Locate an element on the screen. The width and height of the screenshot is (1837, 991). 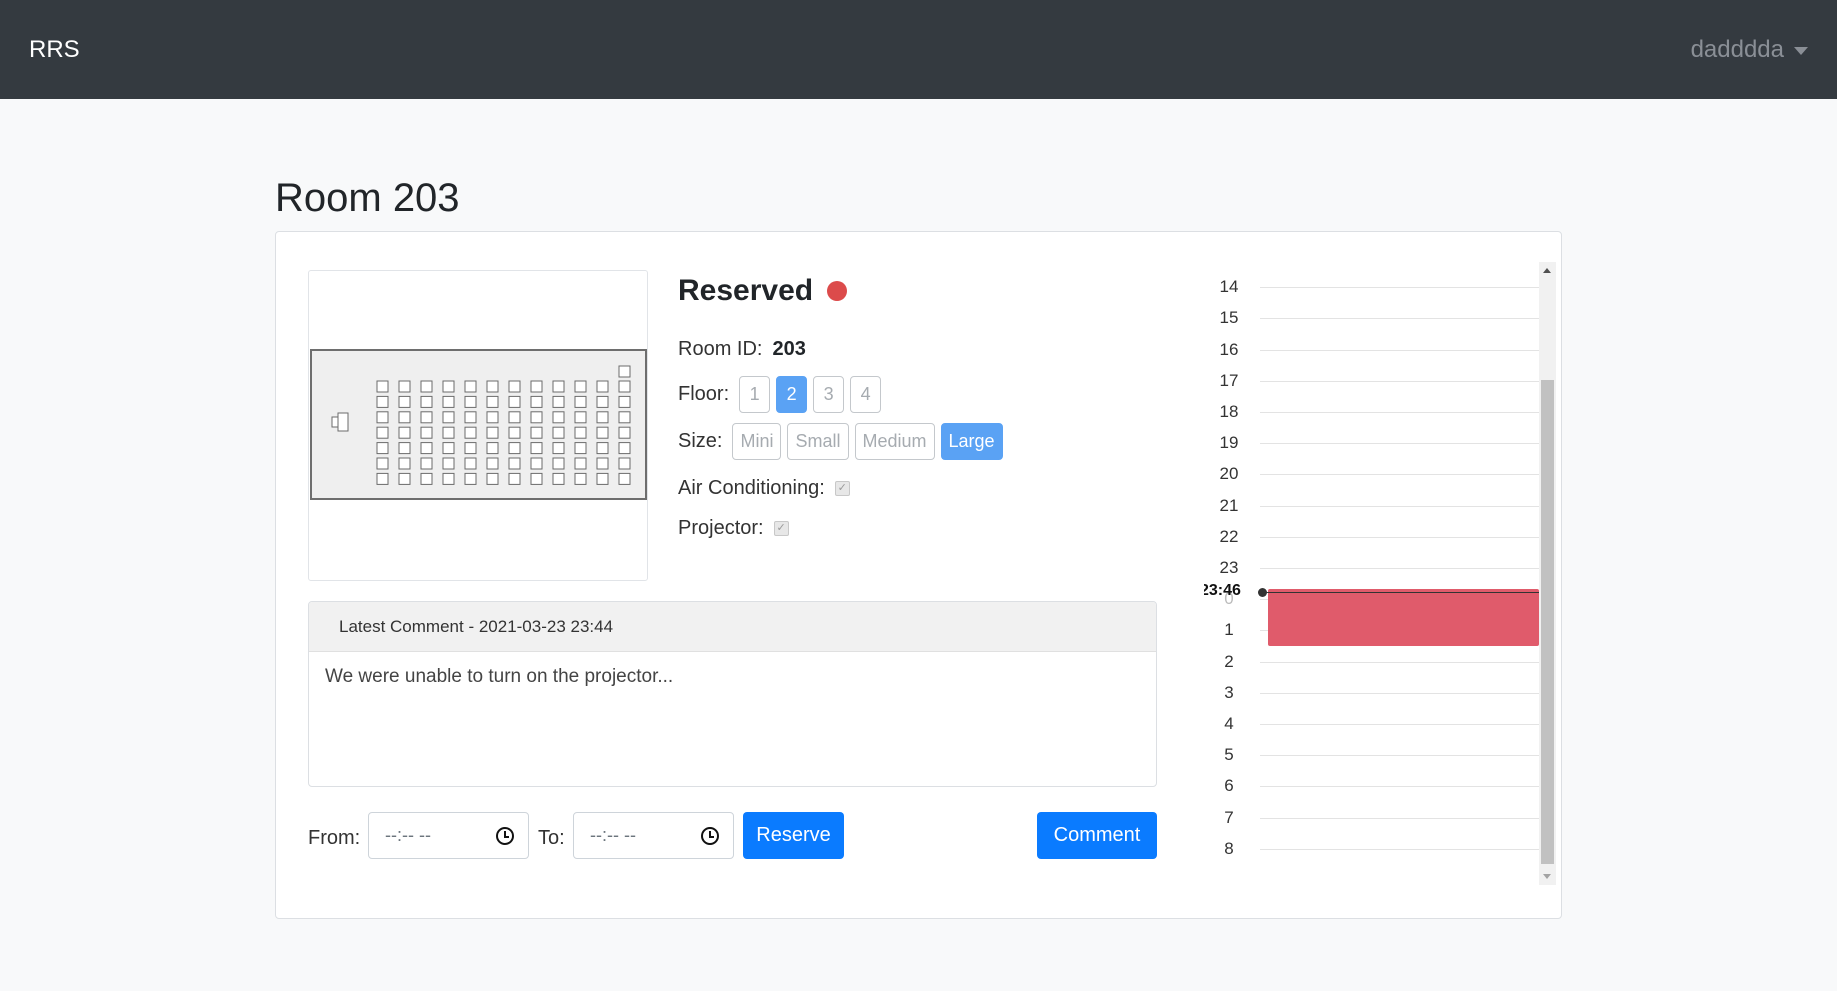
hour-label: 4 is located at coordinates (1229, 723).